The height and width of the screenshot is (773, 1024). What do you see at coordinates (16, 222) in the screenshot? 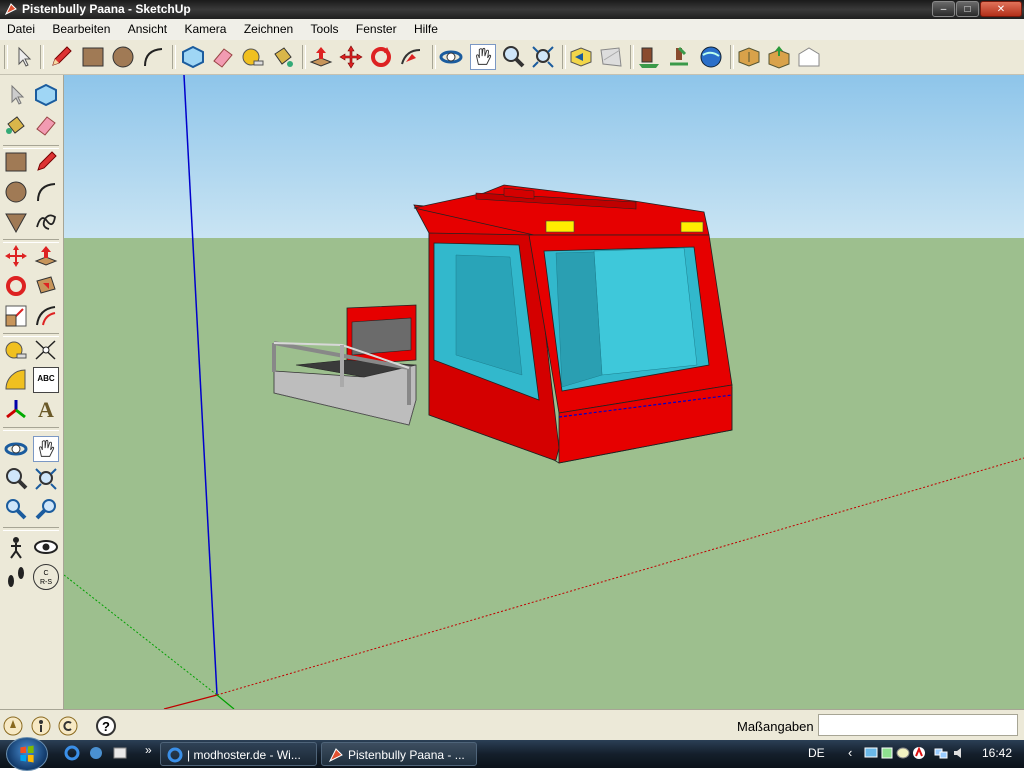
I see `polygon-icon` at bounding box center [16, 222].